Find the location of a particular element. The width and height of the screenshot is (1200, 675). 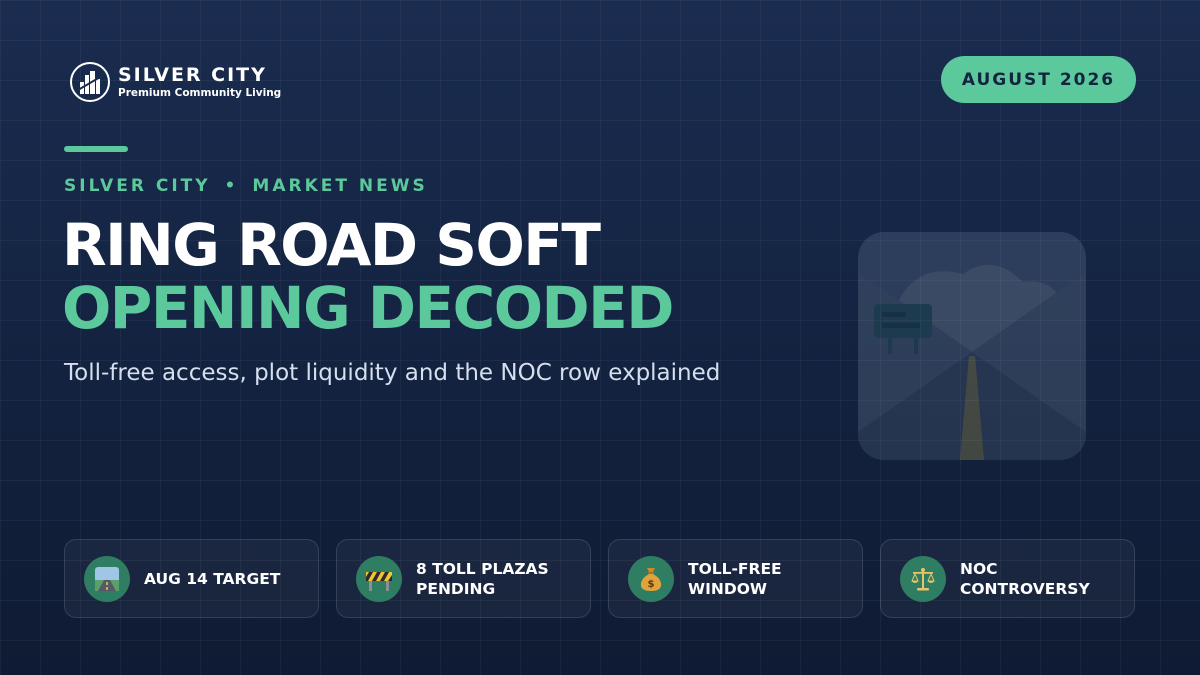

date-badge: AUGUST 2026 is located at coordinates (1038, 79).